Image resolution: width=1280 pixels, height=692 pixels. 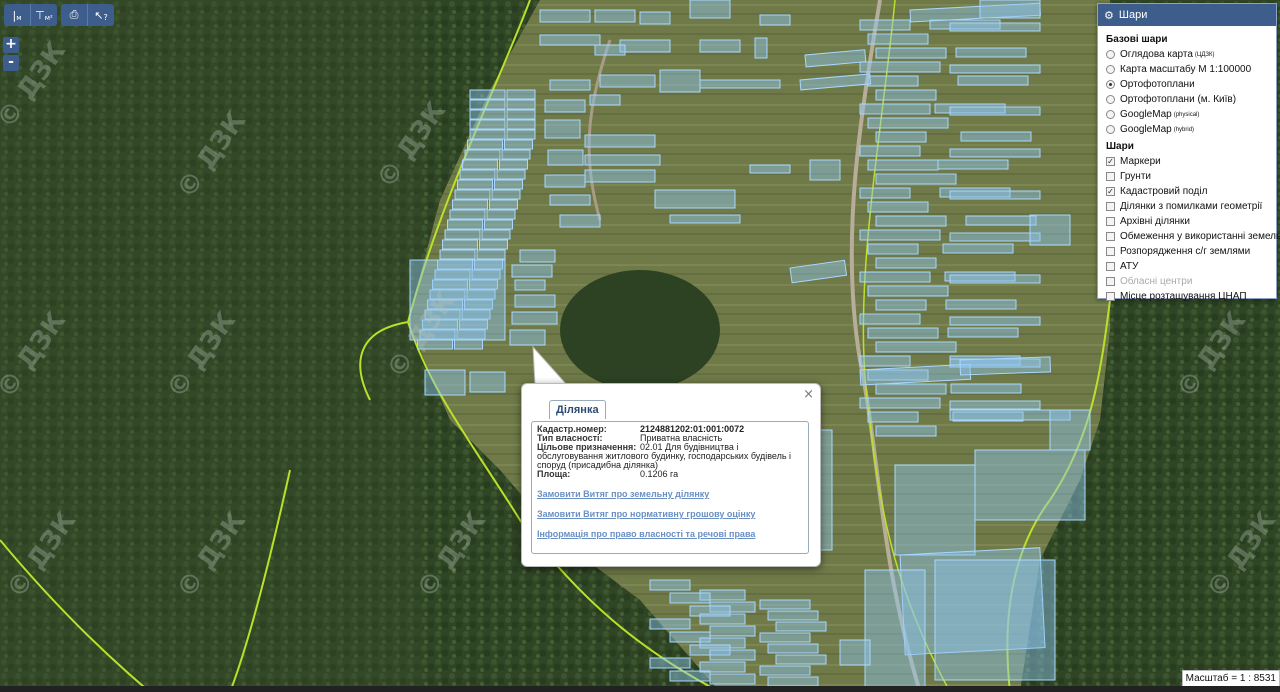 What do you see at coordinates (1193, 236) in the screenshot?
I see `overlay-layer-option: Обмеження у використанні земель` at bounding box center [1193, 236].